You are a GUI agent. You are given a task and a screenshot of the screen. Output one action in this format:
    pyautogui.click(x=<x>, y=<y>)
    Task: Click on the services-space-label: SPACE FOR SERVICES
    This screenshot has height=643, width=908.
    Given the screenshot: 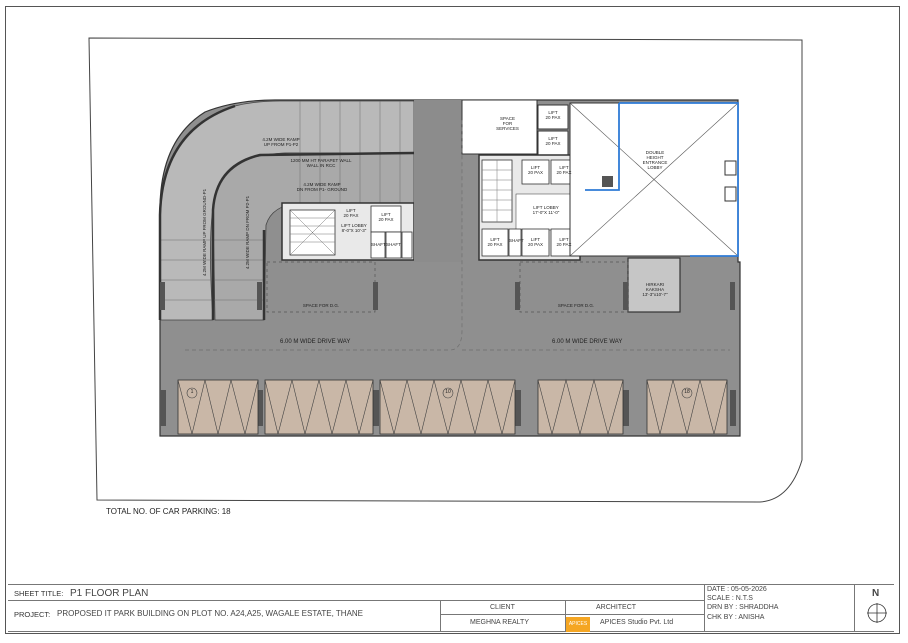 What is the action you would take?
    pyautogui.click(x=507, y=123)
    